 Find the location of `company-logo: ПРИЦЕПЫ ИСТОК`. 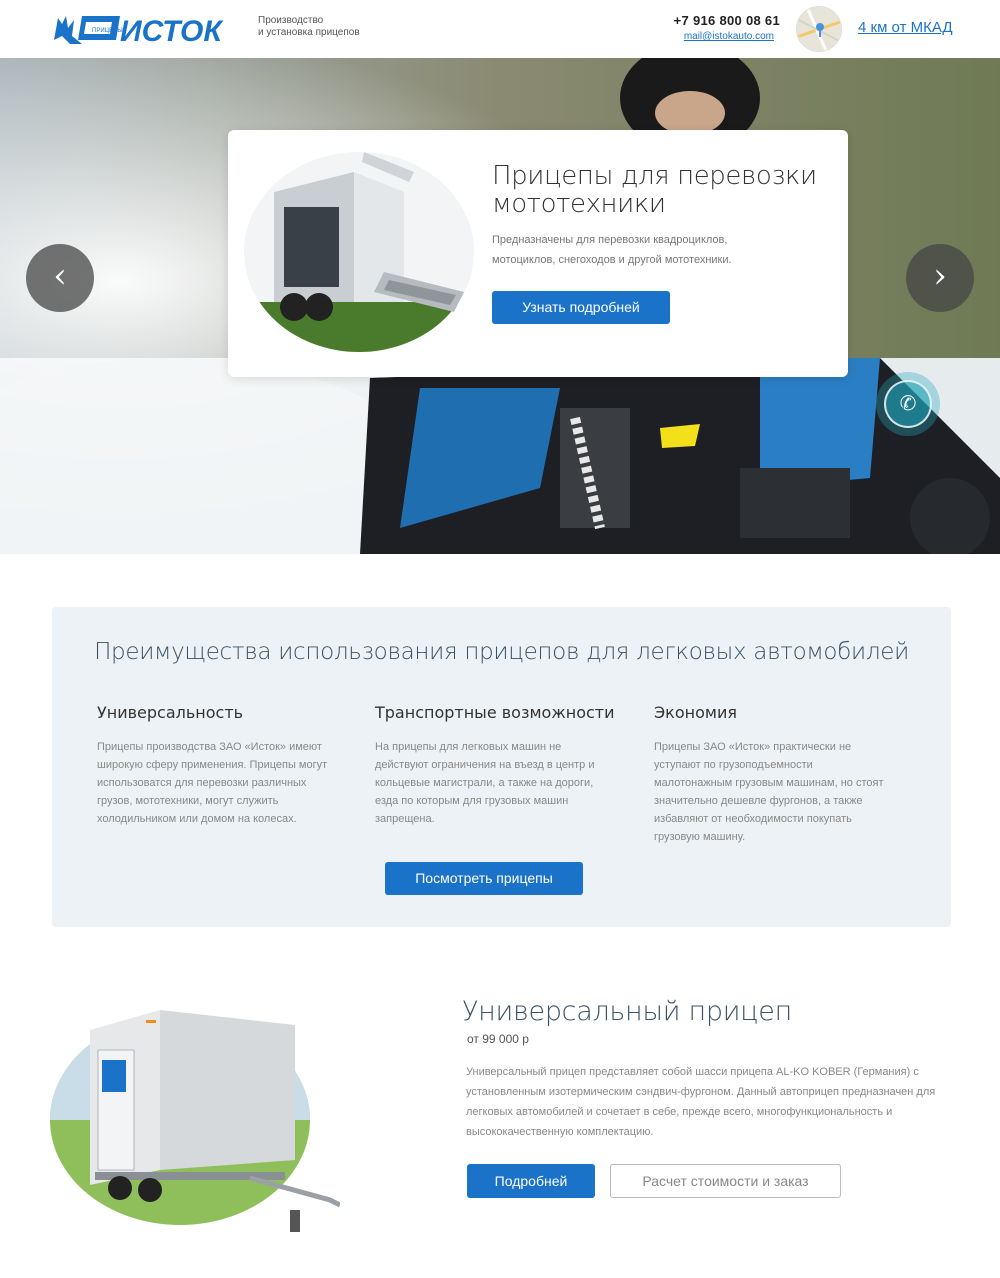

company-logo: ПРИЦЕПЫ ИСТОК is located at coordinates (147, 30).